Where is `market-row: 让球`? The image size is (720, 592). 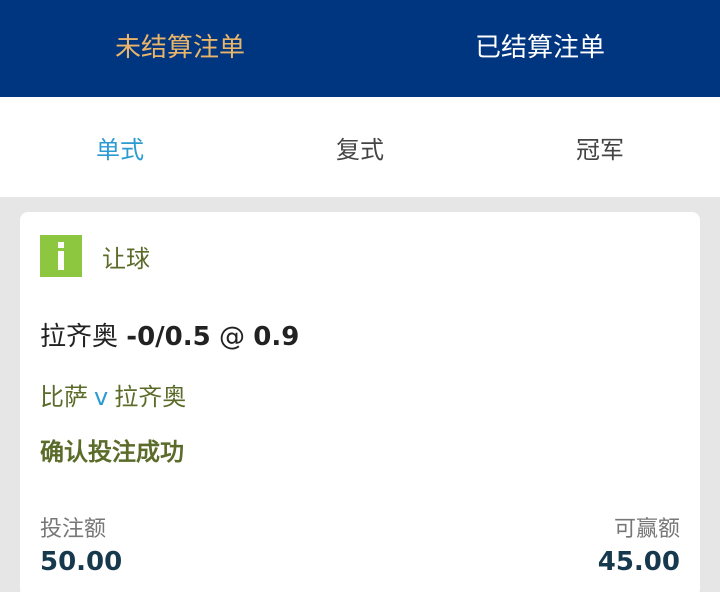 market-row: 让球 is located at coordinates (360, 256).